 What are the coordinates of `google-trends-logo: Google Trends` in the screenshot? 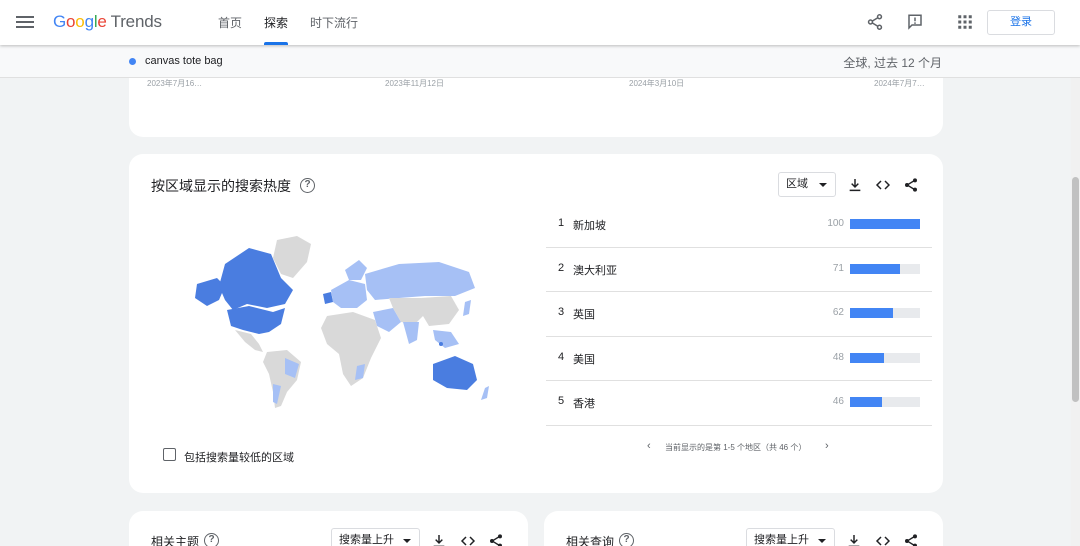 It's located at (107, 22).